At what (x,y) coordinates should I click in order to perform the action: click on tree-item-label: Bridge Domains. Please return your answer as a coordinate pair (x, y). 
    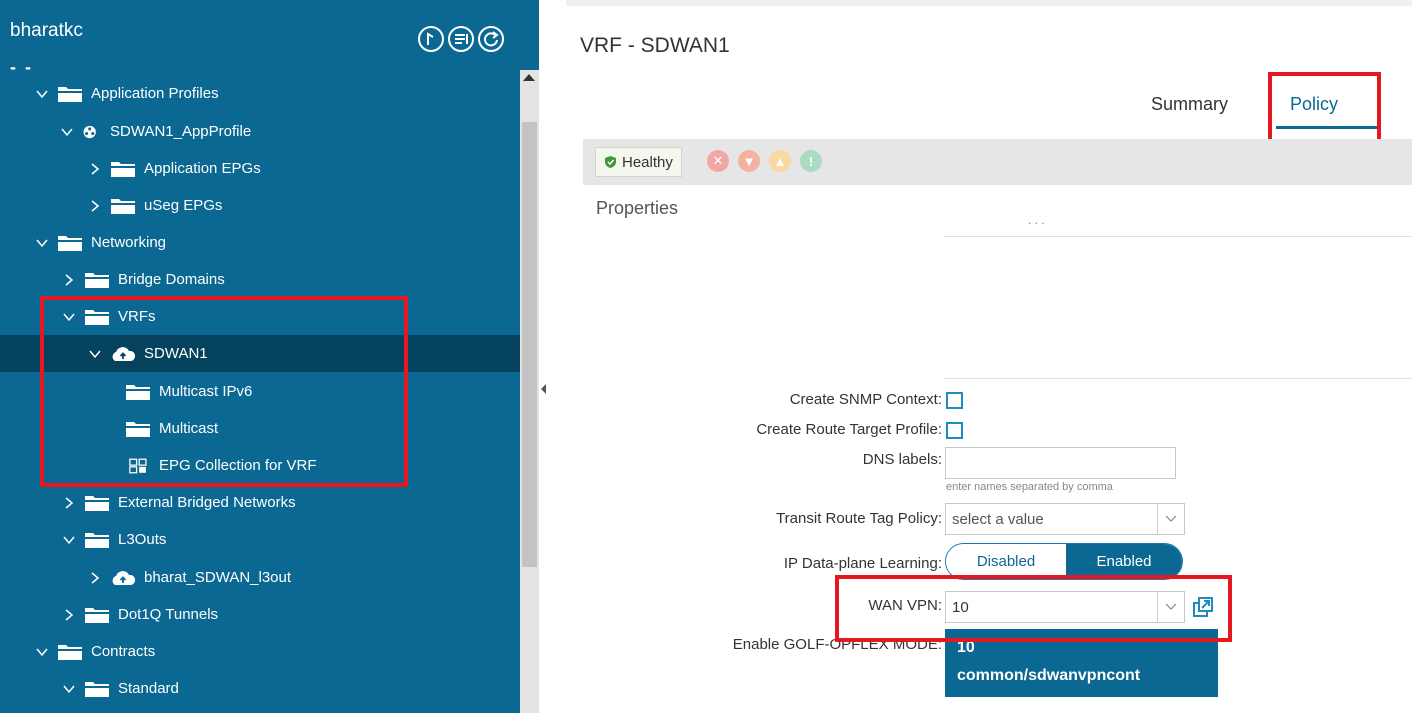
    Looking at the image, I should click on (171, 279).